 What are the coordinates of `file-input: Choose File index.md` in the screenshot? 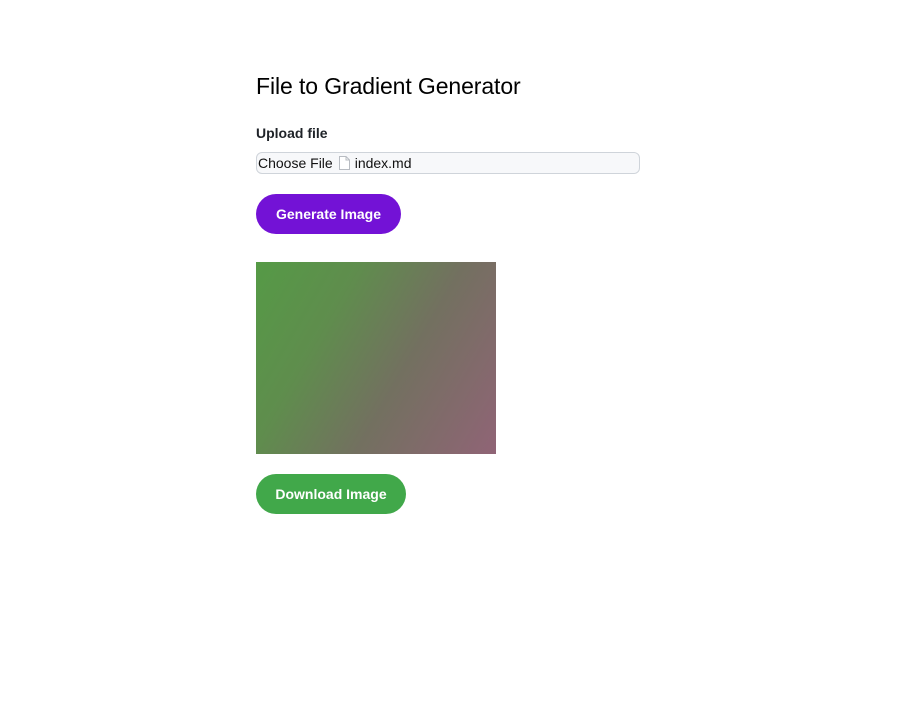 It's located at (448, 163).